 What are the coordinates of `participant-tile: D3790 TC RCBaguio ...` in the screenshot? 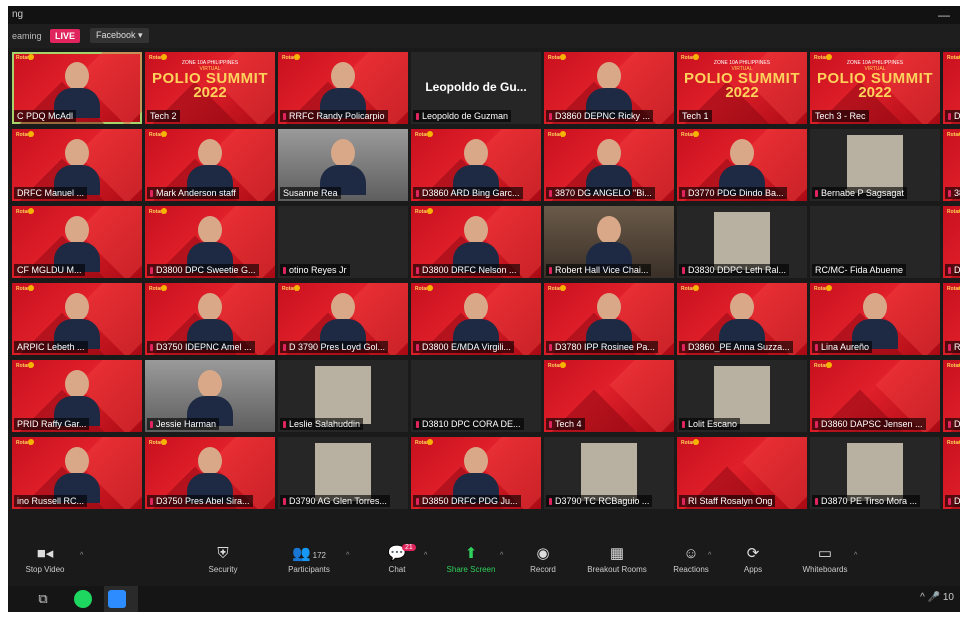 It's located at (609, 473).